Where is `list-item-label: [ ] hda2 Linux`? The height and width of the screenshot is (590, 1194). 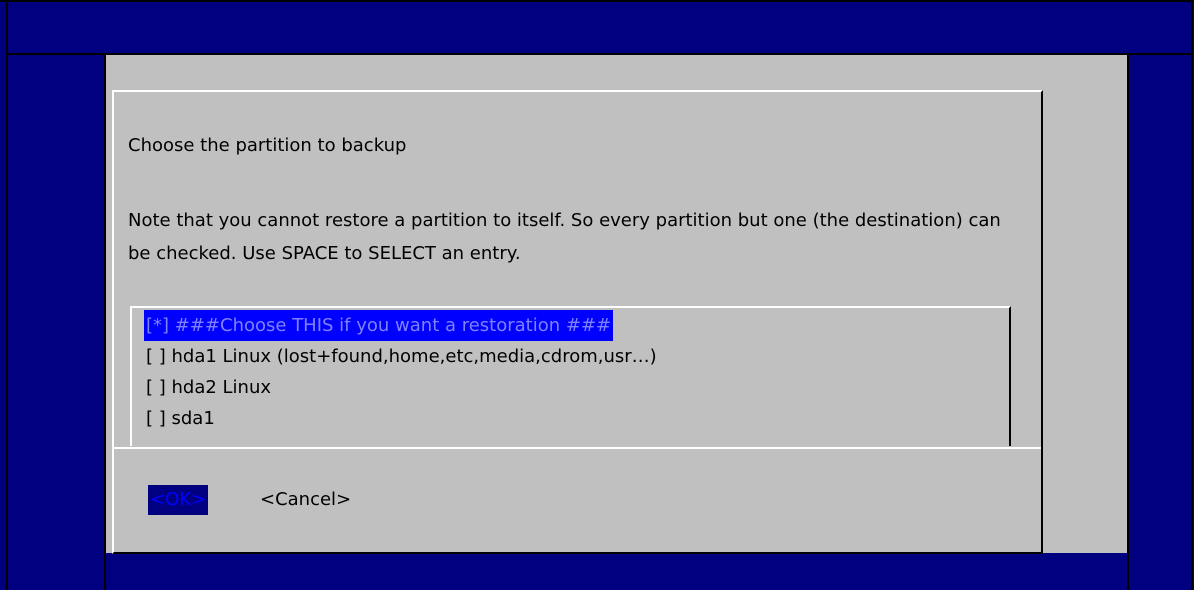 list-item-label: [ ] hda2 Linux is located at coordinates (209, 387).